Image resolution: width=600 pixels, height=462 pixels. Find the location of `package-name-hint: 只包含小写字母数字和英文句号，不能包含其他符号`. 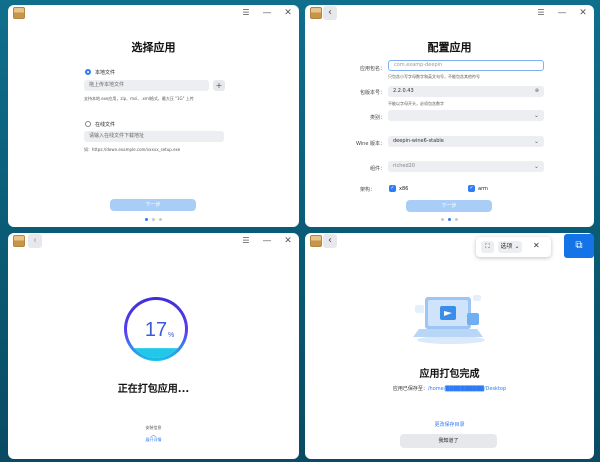

package-name-hint: 只包含小写字母数字和英文句号，不能包含其他符号 is located at coordinates (434, 76).